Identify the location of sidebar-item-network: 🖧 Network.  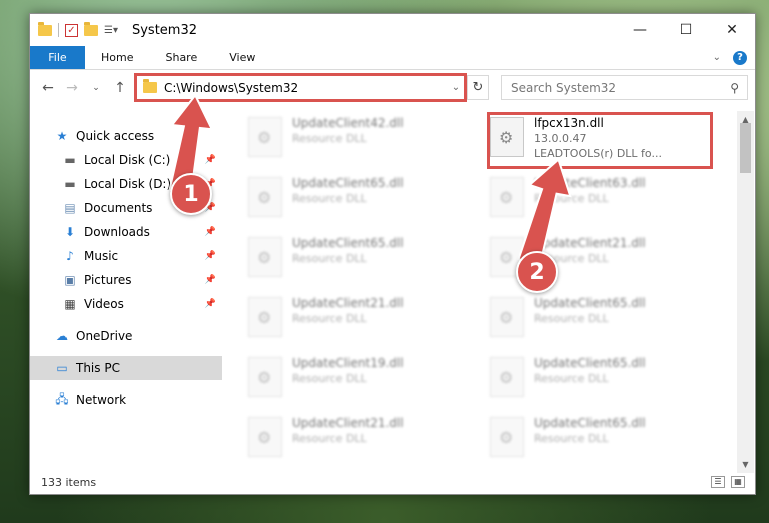
(126, 400).